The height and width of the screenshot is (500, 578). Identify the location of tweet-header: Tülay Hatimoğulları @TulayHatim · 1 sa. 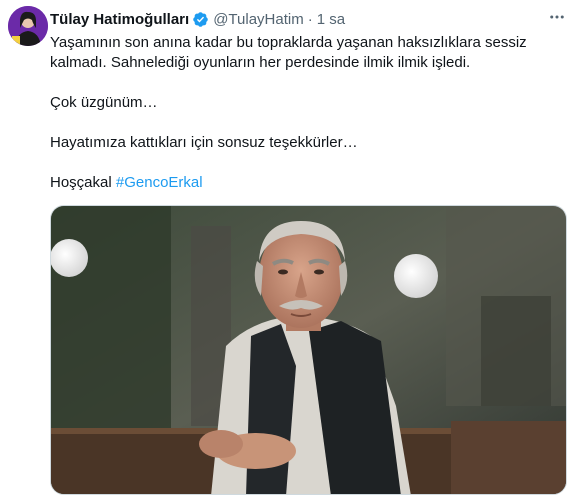
(197, 19).